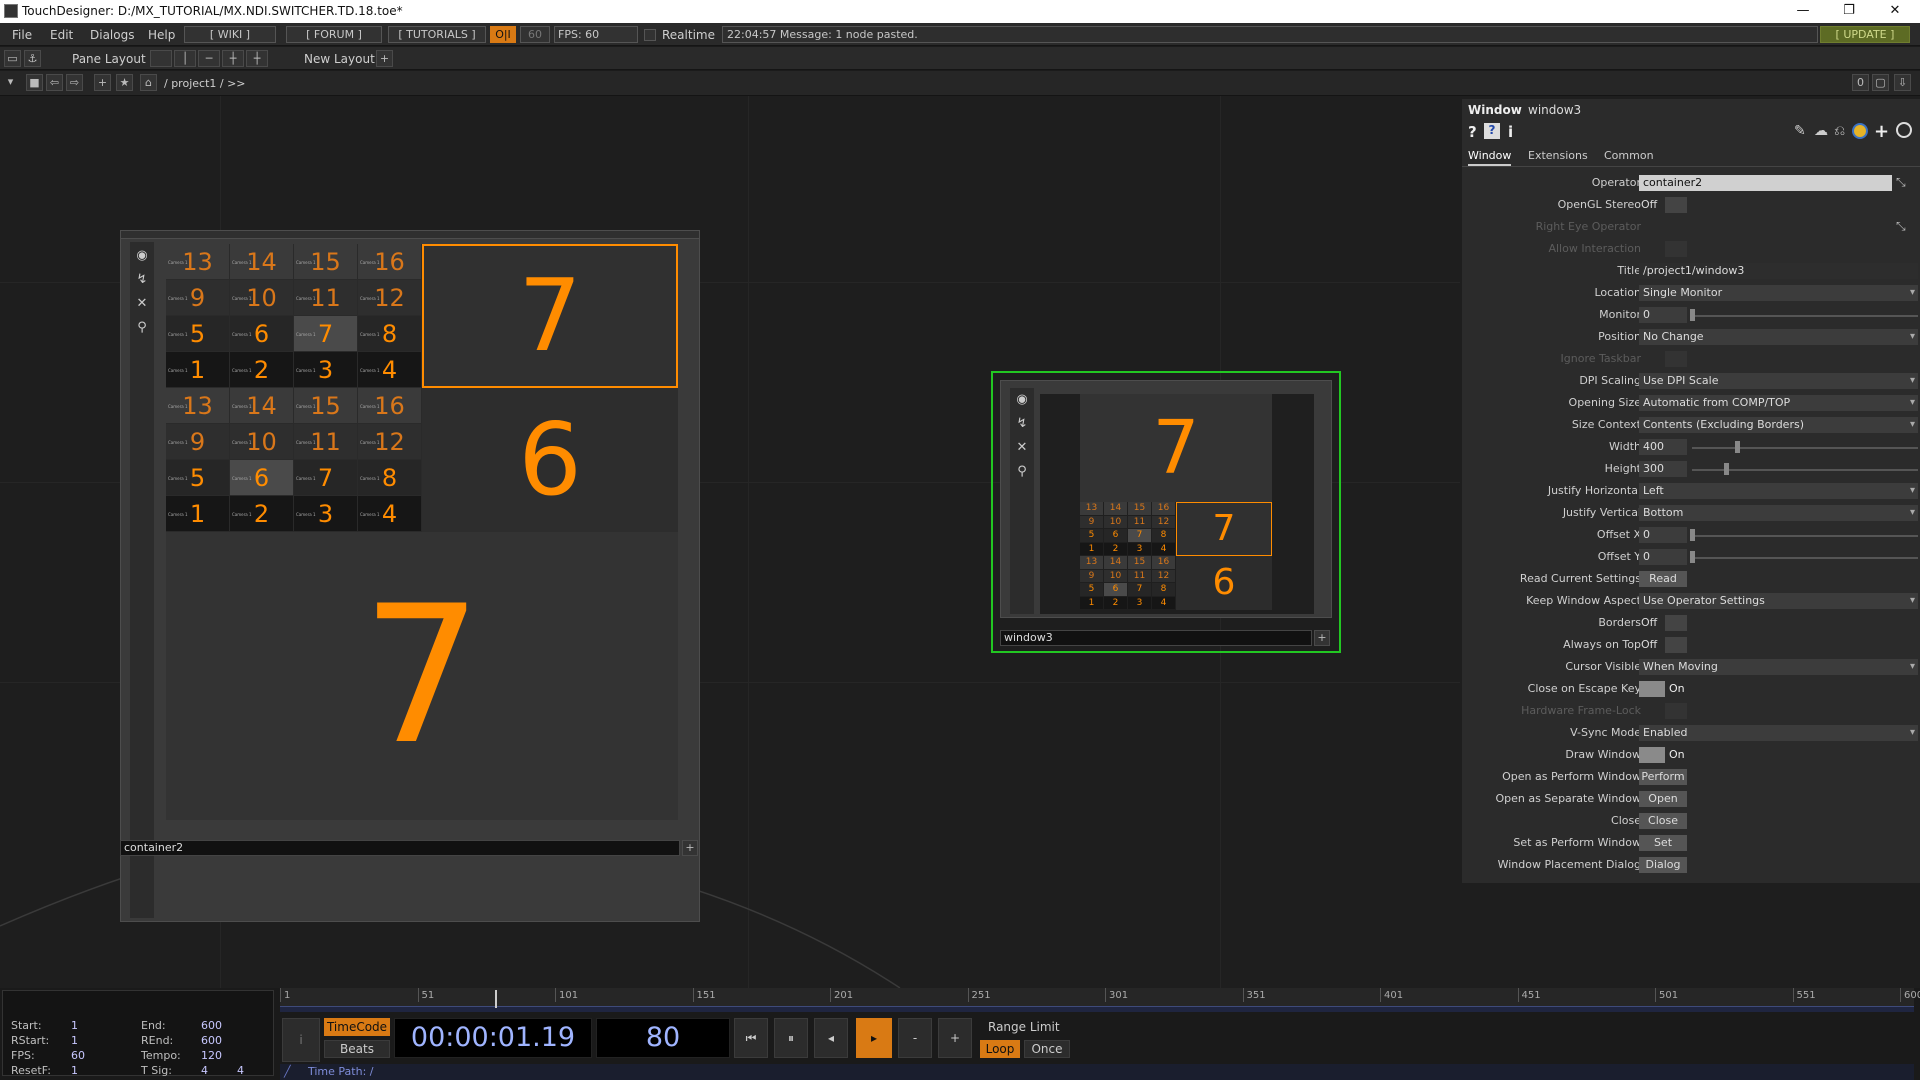  What do you see at coordinates (1778, 381) in the screenshot?
I see `param-dpi-scaling-dropdown: Use DPI Scale` at bounding box center [1778, 381].